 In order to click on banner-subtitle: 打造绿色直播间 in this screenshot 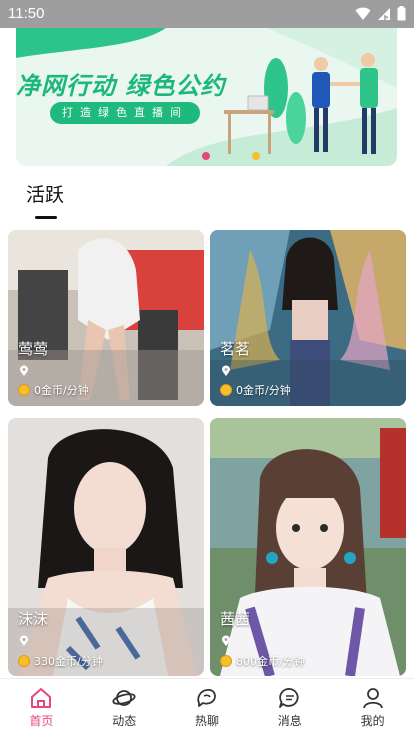, I will do `click(125, 113)`.